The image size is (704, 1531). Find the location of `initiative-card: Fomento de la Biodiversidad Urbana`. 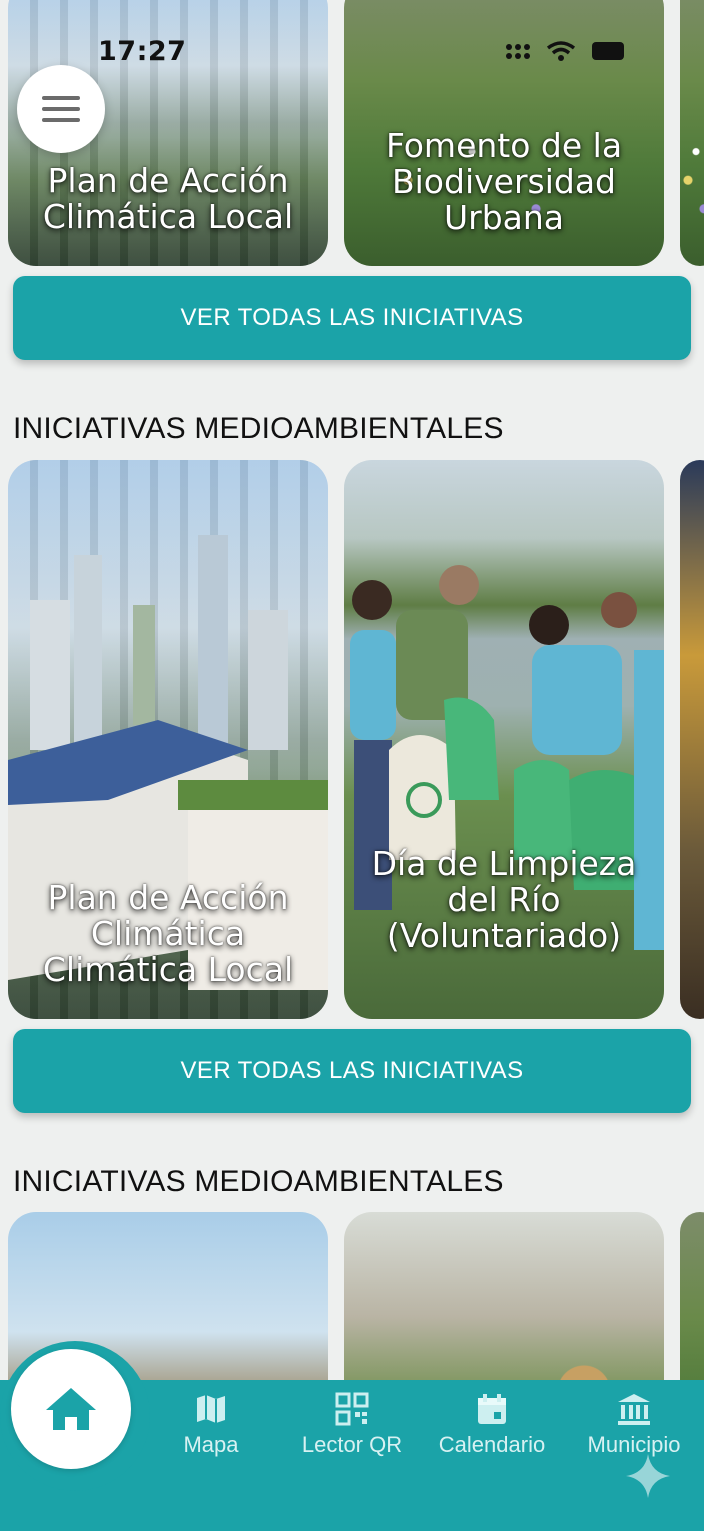

initiative-card: Fomento de la Biodiversidad Urbana is located at coordinates (504, 133).